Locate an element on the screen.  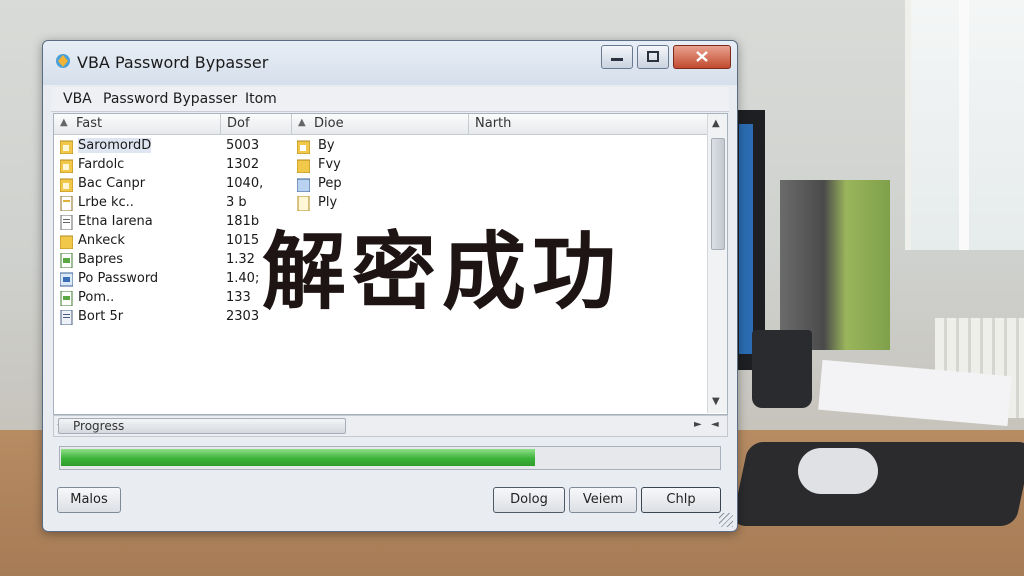
window-title: VBA Password Bypasser is located at coordinates (173, 62).